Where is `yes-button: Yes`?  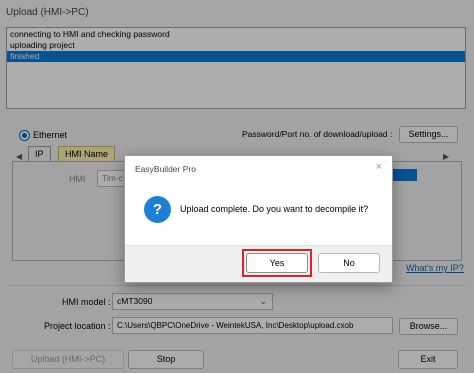
yes-button: Yes is located at coordinates (277, 263).